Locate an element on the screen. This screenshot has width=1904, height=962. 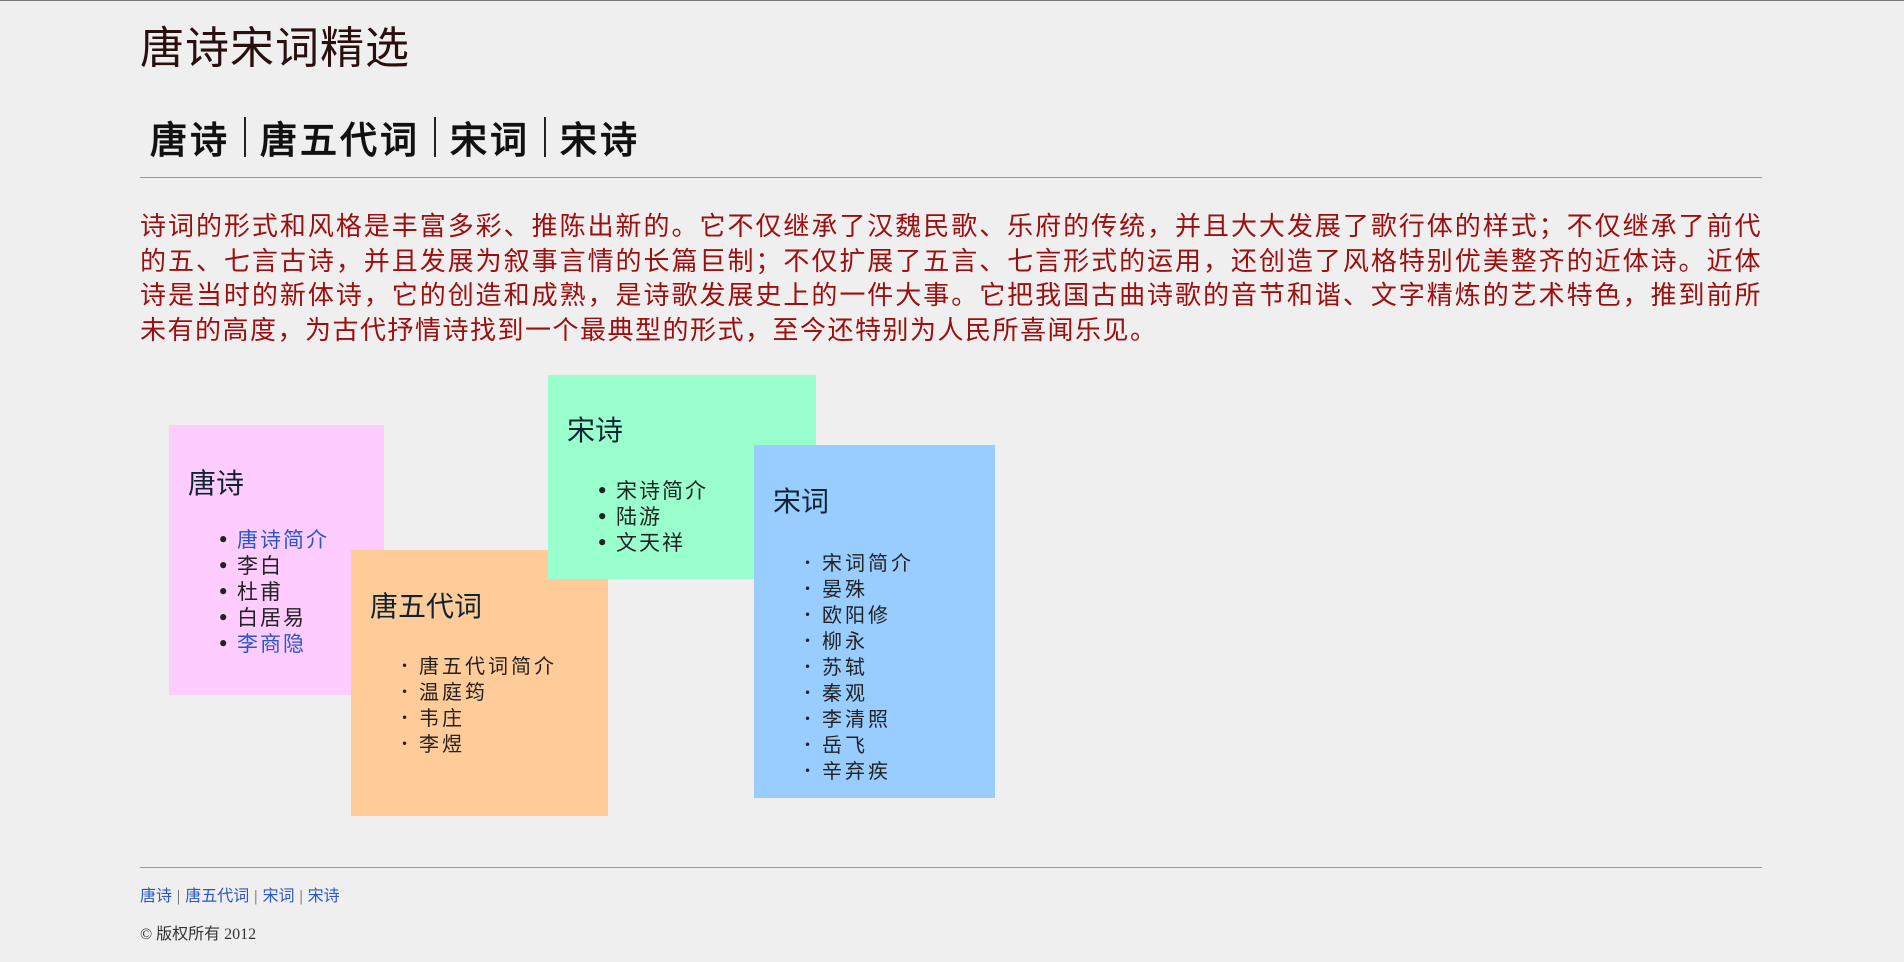
list-item: 岳飞 is located at coordinates (857, 745).